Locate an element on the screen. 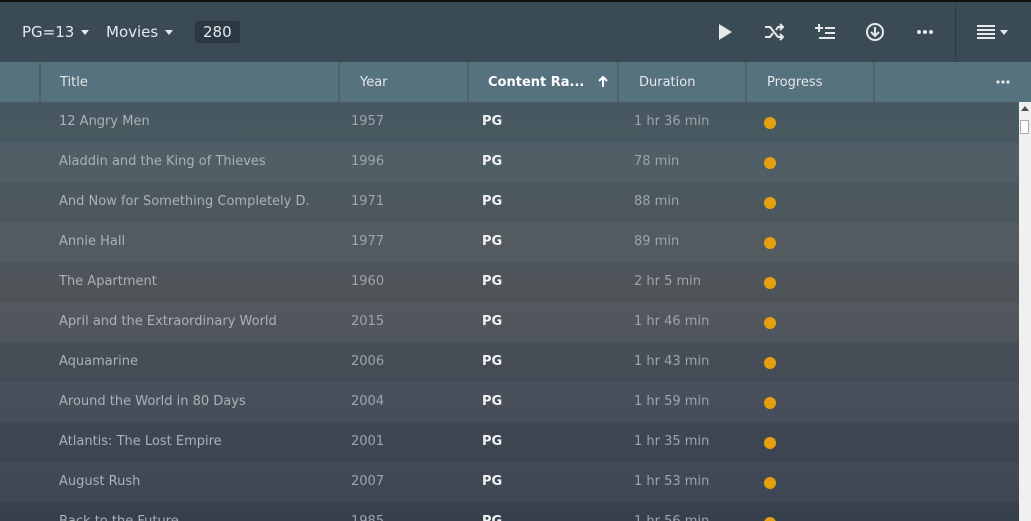  table-row: 12 Angry Men 1957 PG 1 hr 36 min is located at coordinates (509, 122).